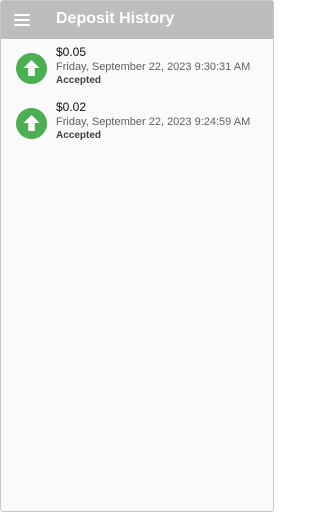  I want to click on app-bar: Deposit History, so click(137, 20).